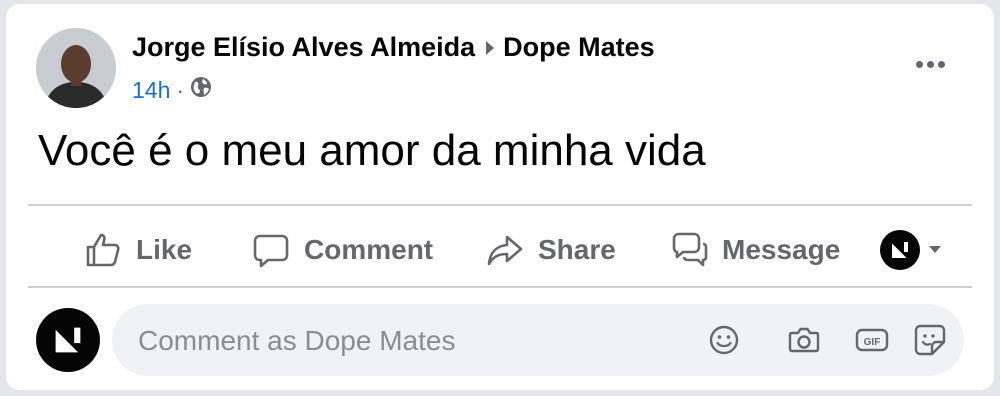  Describe the element at coordinates (500, 287) in the screenshot. I see `divider-bottom` at that location.